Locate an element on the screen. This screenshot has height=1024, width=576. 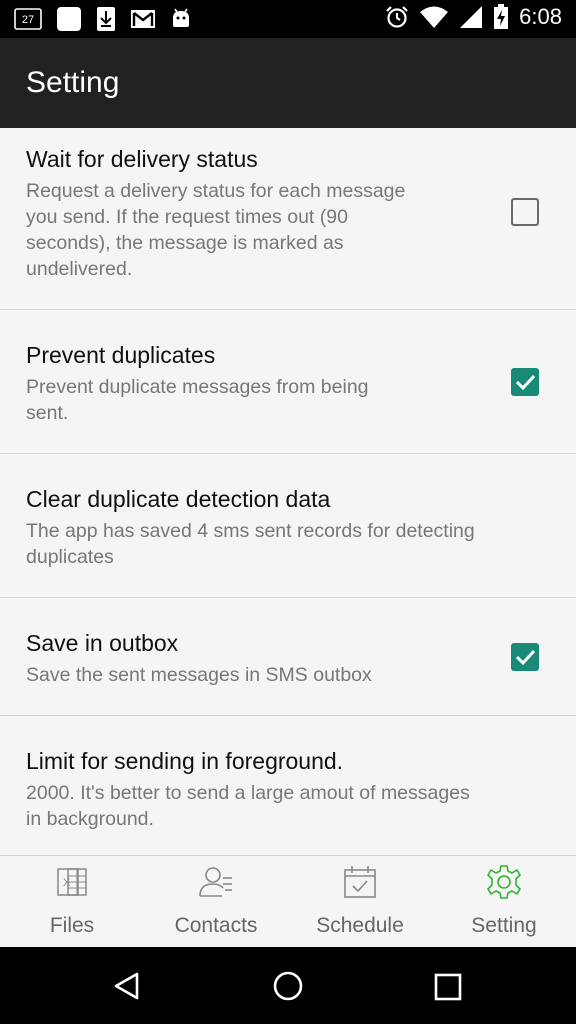
calendar-check-icon is located at coordinates (360, 882).